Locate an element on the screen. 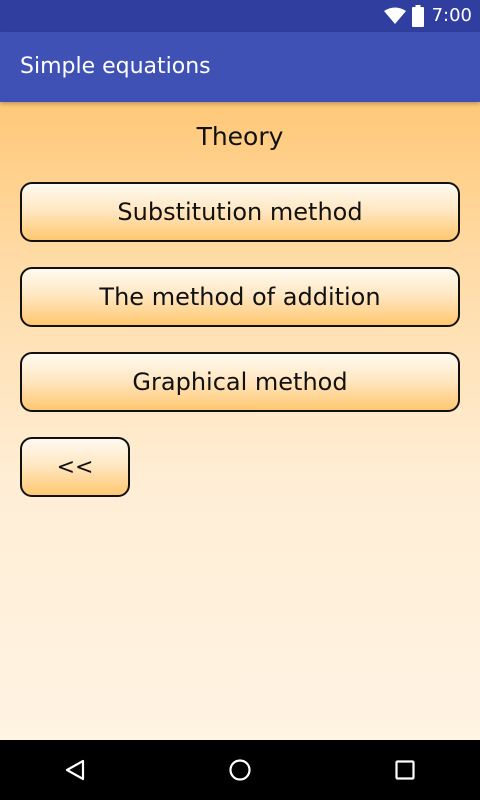  graphical-method-button: Graphical method is located at coordinates (240, 382).